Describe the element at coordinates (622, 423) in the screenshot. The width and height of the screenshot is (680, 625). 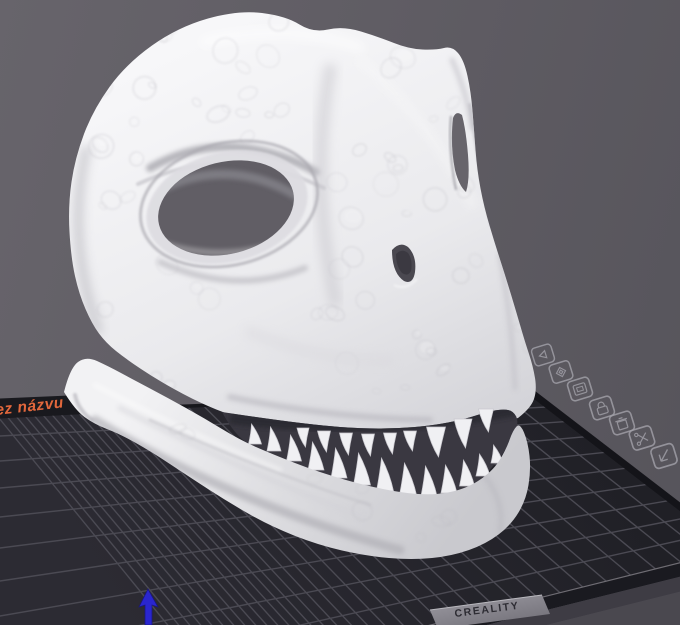
I see `trash-icon` at that location.